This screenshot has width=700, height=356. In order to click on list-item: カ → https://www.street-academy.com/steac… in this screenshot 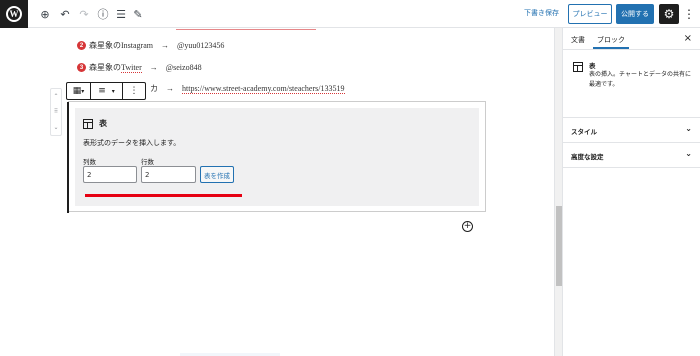, I will do `click(247, 88)`.